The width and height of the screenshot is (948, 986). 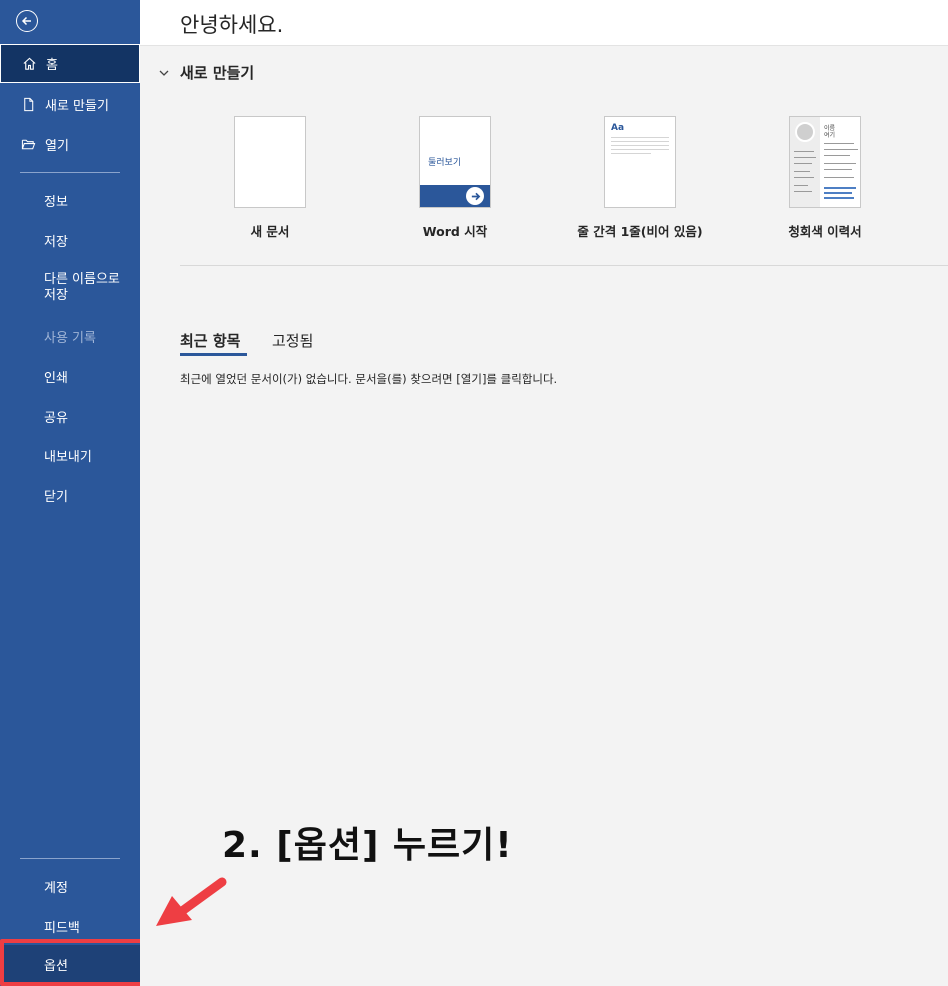 What do you see at coordinates (77, 106) in the screenshot?
I see `sidebar-item-label: 새로 만들기` at bounding box center [77, 106].